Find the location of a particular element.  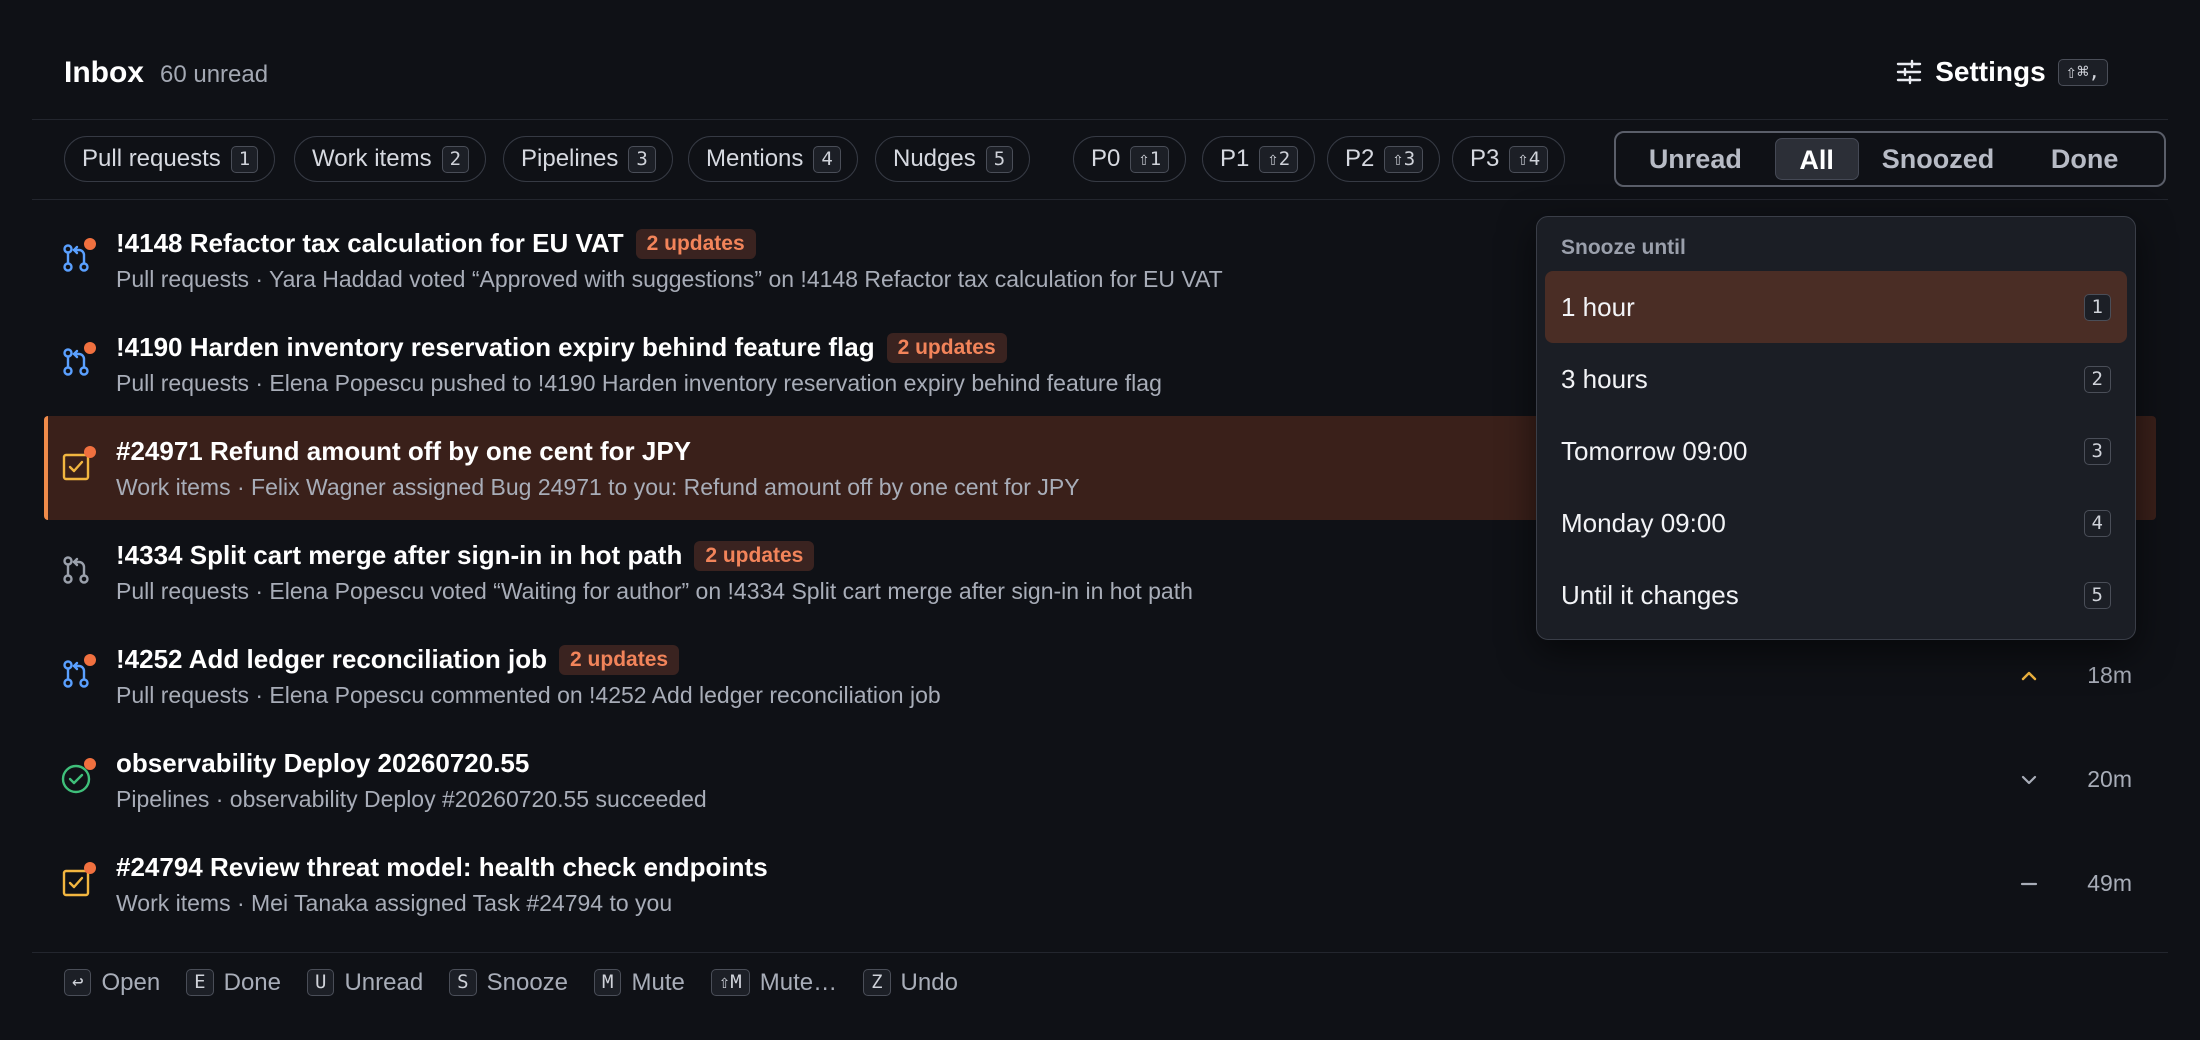

item-meta: 49m is located at coordinates (2075, 883).